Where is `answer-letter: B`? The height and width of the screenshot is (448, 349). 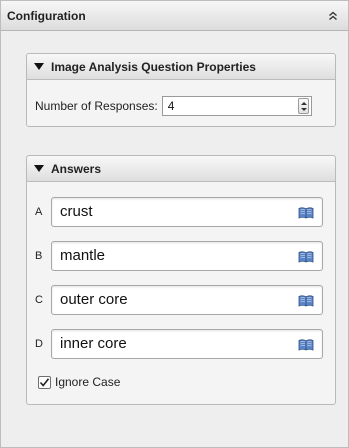
answer-letter: B is located at coordinates (39, 256).